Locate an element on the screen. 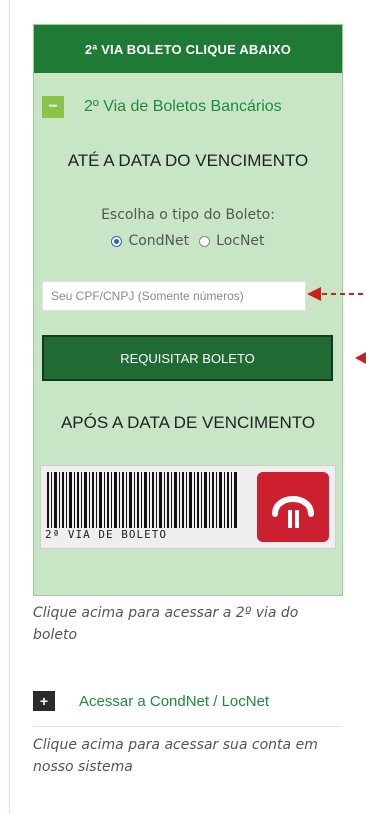 Image resolution: width=366 pixels, height=814 pixels. radio-condnet-label: CondNet is located at coordinates (158, 241).